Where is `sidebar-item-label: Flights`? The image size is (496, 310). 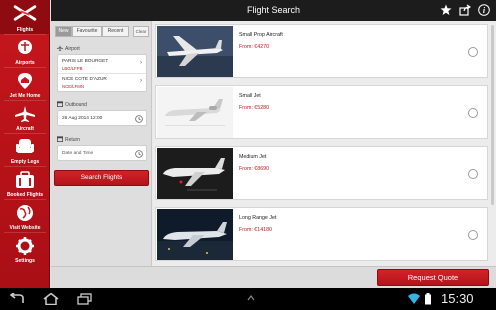 sidebar-item-label: Flights is located at coordinates (25, 30).